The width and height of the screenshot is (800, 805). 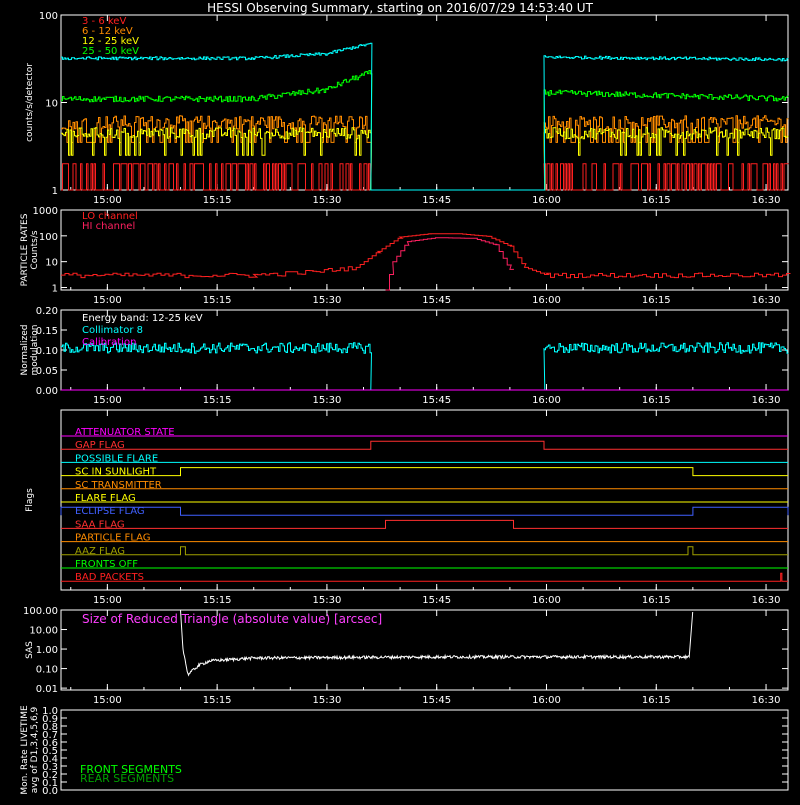 I want to click on particle-series-1-line, so click(x=449, y=264).